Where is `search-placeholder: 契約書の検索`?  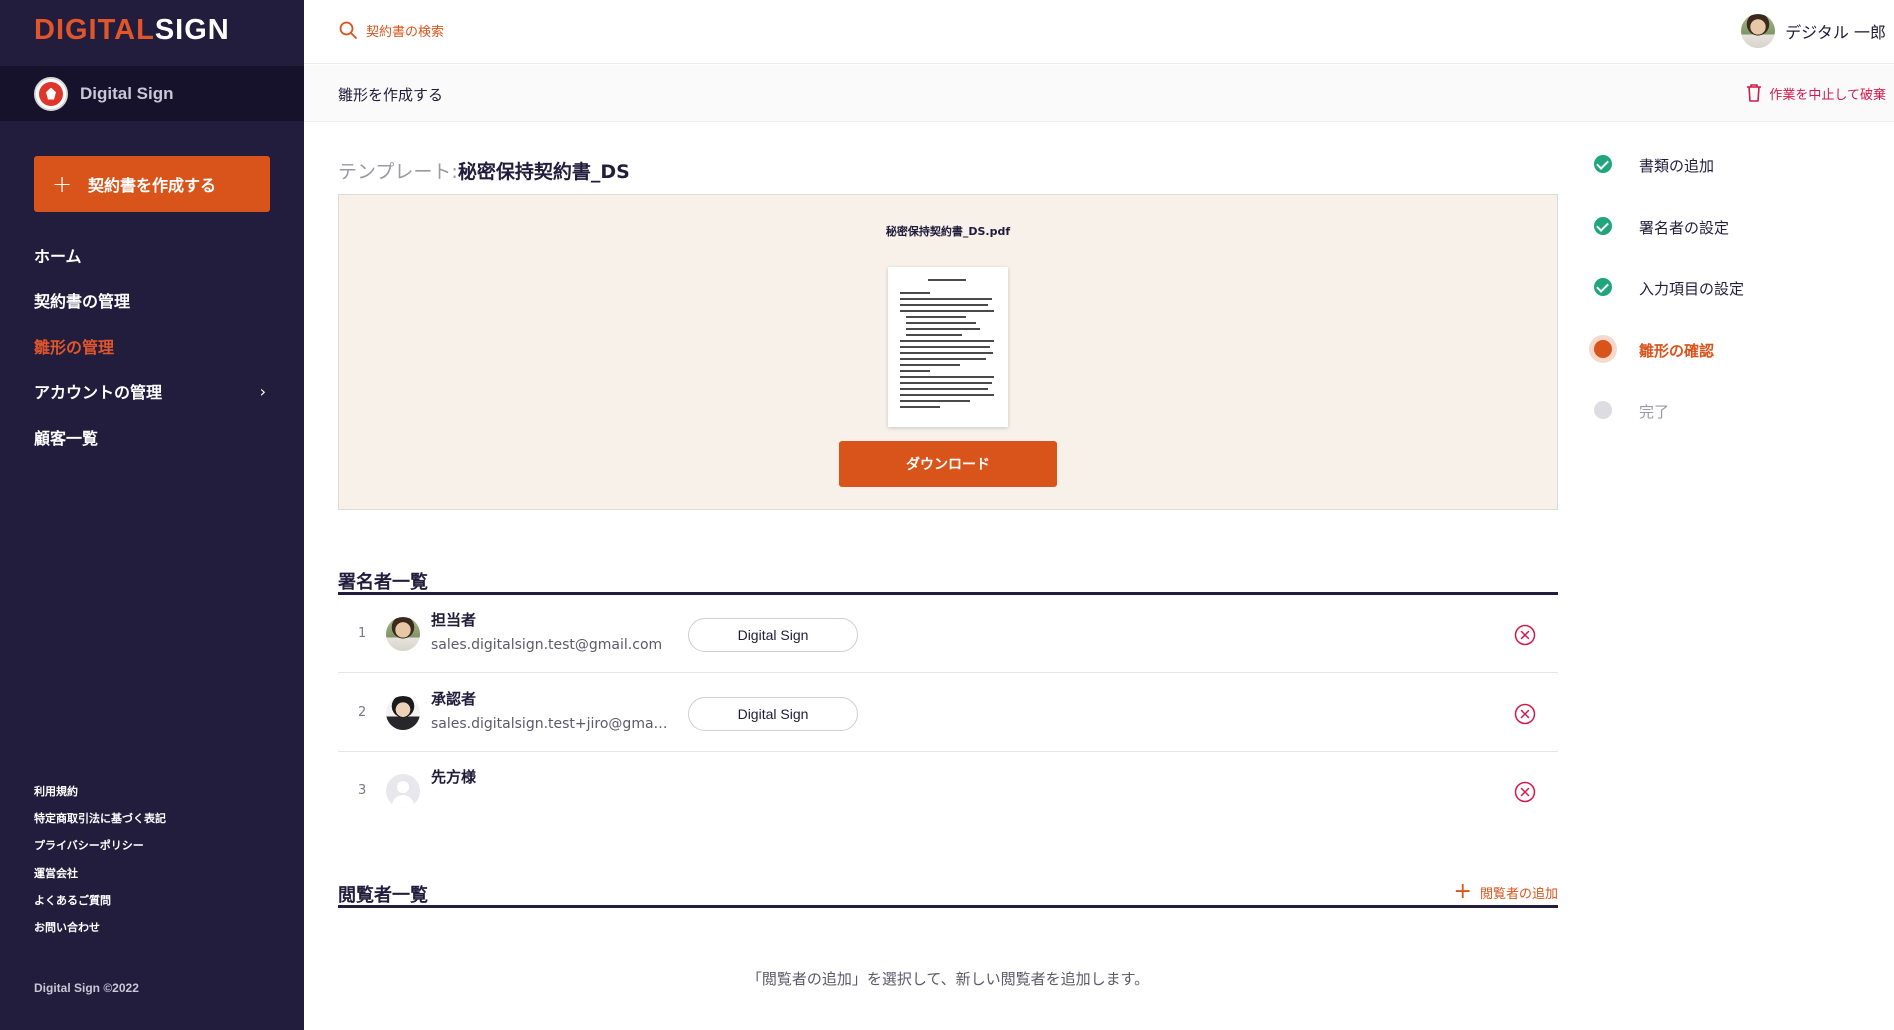
search-placeholder: 契約書の検索 is located at coordinates (405, 32).